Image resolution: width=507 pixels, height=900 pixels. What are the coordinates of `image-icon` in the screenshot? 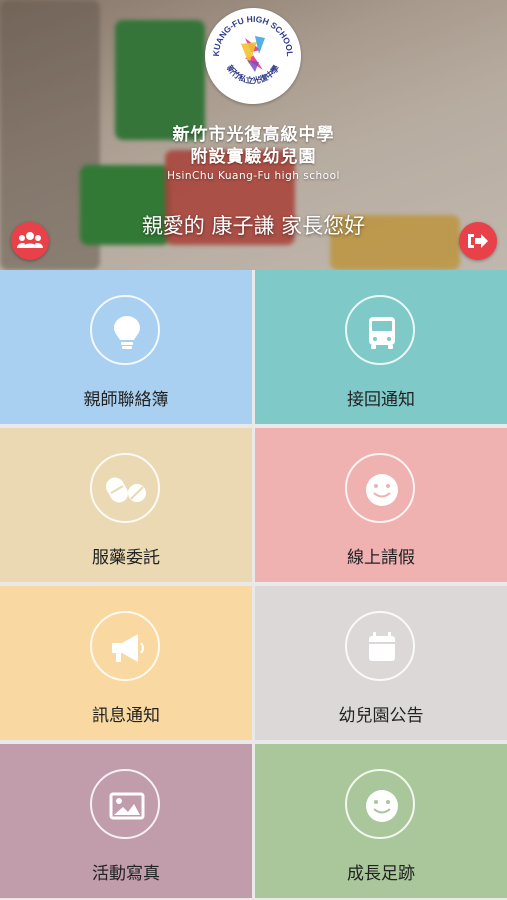 It's located at (127, 806).